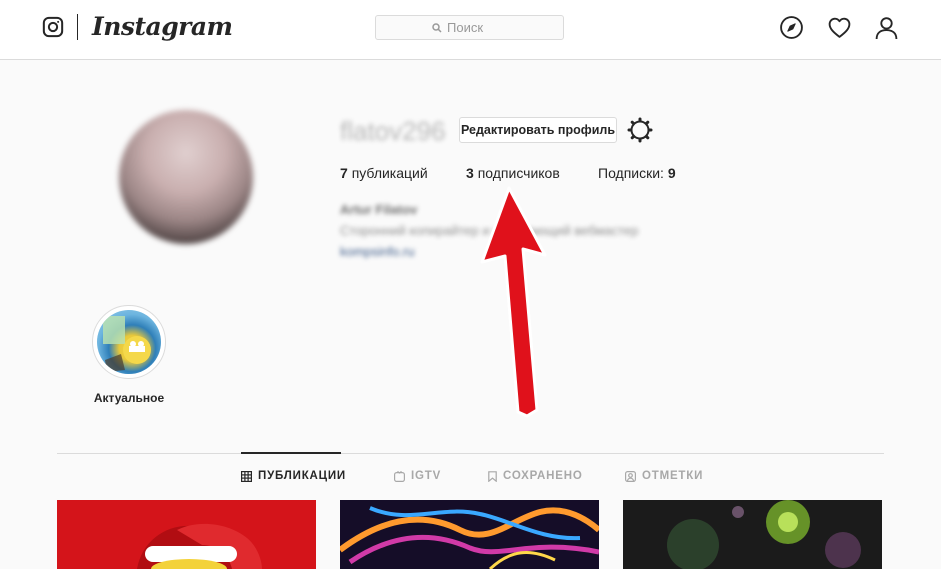  I want to click on followers-count: 3, so click(470, 173).